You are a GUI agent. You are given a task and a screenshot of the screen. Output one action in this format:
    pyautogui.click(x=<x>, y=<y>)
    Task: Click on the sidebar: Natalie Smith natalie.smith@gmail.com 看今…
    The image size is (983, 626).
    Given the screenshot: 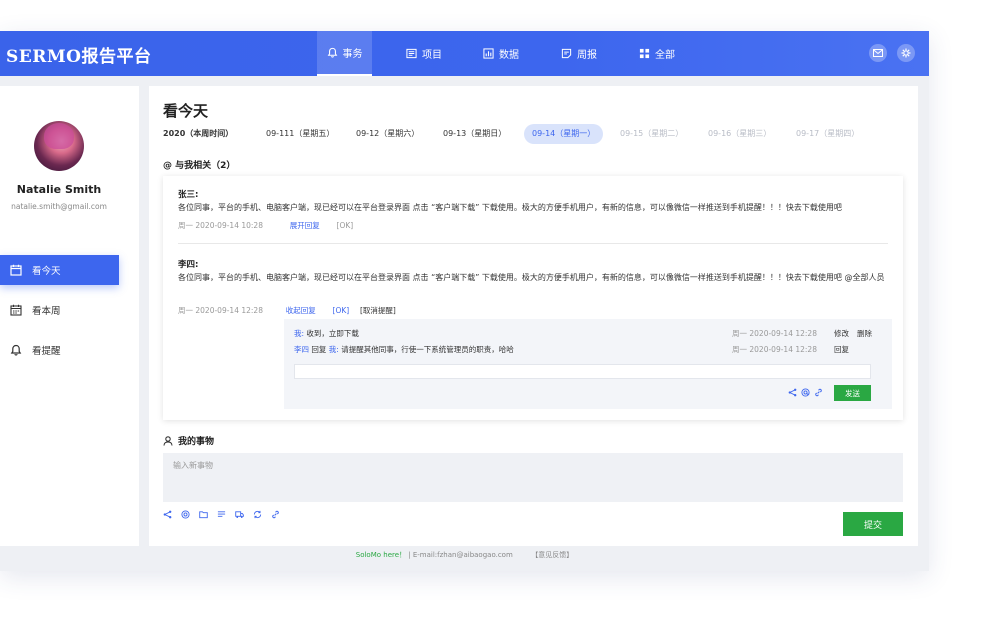 What is the action you would take?
    pyautogui.click(x=69, y=316)
    